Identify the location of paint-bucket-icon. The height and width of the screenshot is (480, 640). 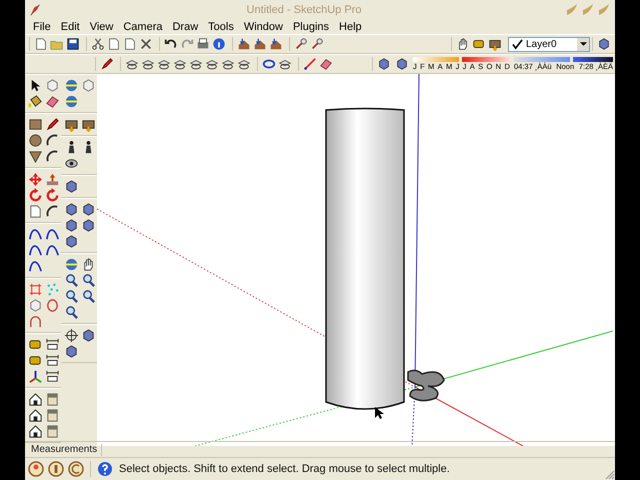
(35, 101).